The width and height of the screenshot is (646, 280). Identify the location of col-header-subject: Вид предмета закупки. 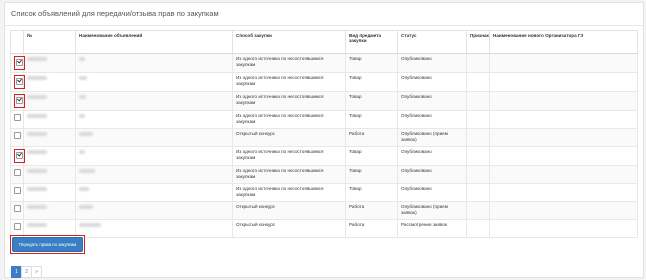
(371, 42).